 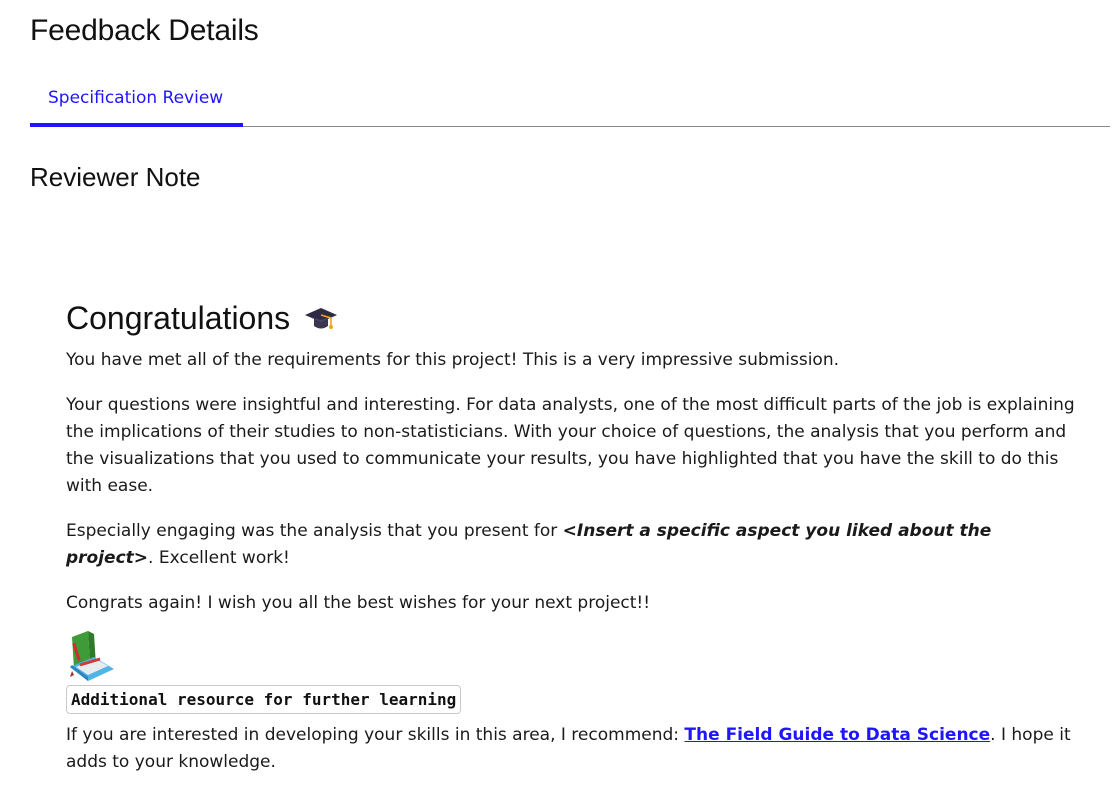 I want to click on field-guide-link: The Field Guide to Data Science, so click(x=837, y=735).